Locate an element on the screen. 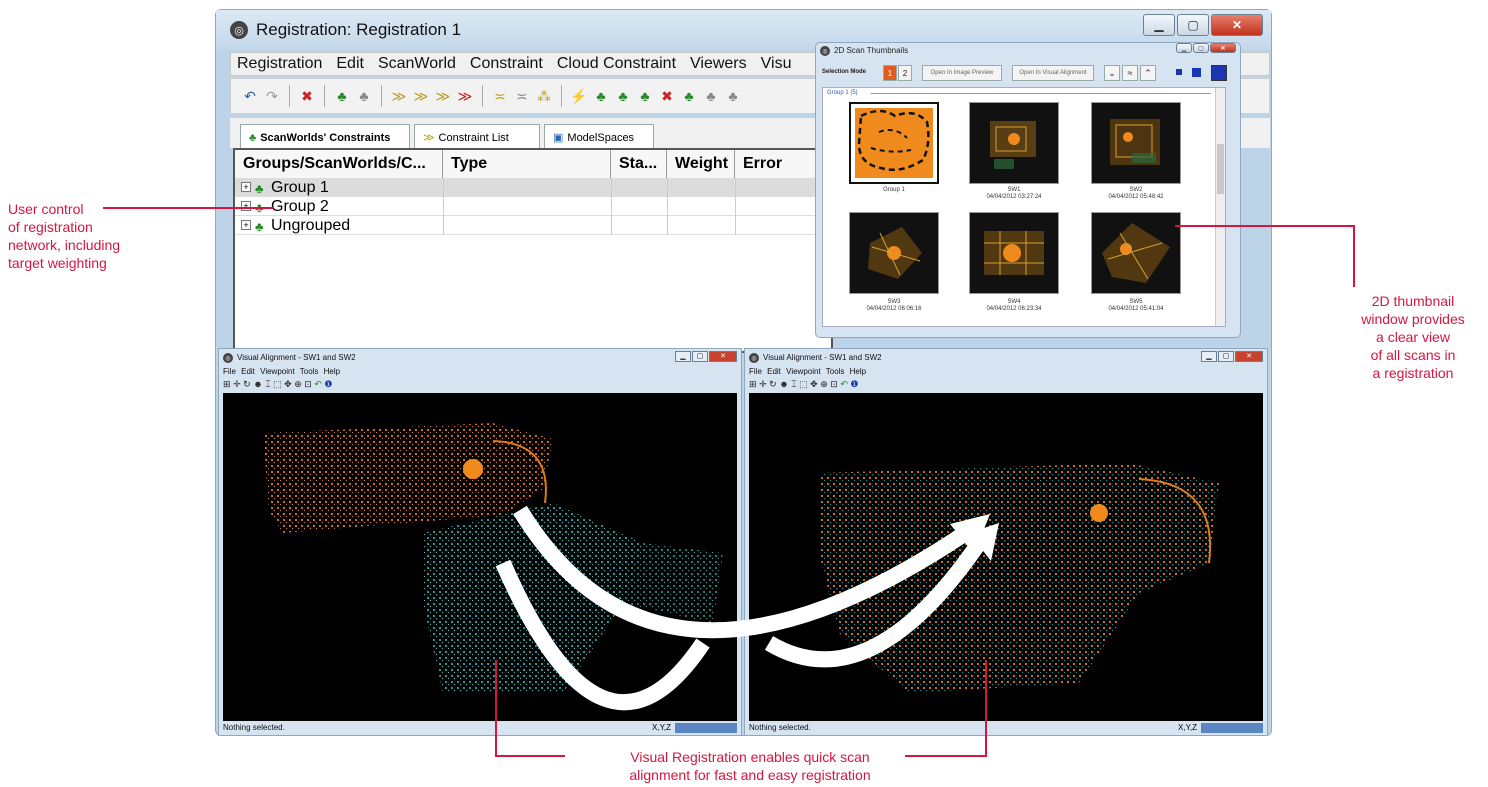  menu-visual: Visu is located at coordinates (776, 64).